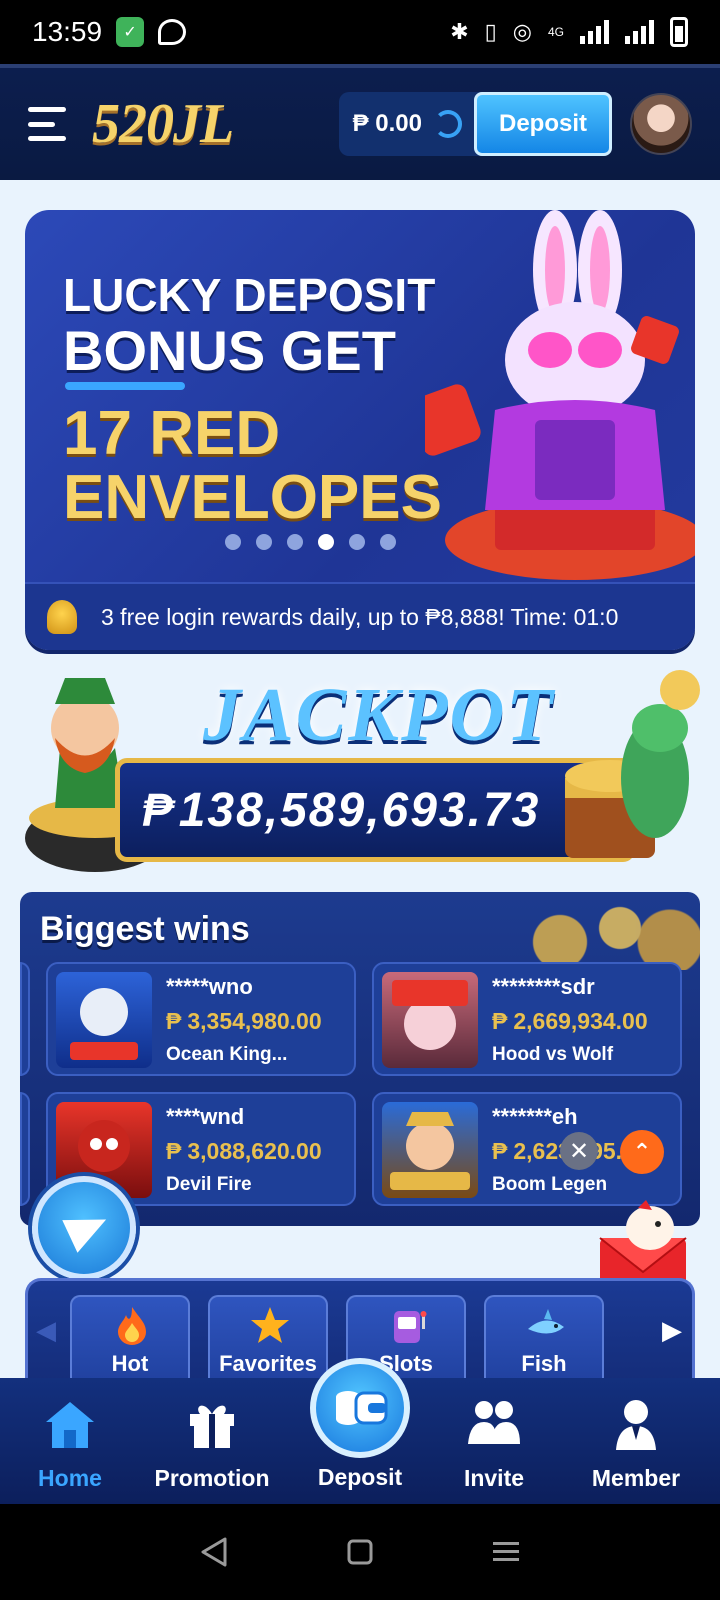 Image resolution: width=720 pixels, height=1600 pixels. I want to click on carousel-dots, so click(310, 542).